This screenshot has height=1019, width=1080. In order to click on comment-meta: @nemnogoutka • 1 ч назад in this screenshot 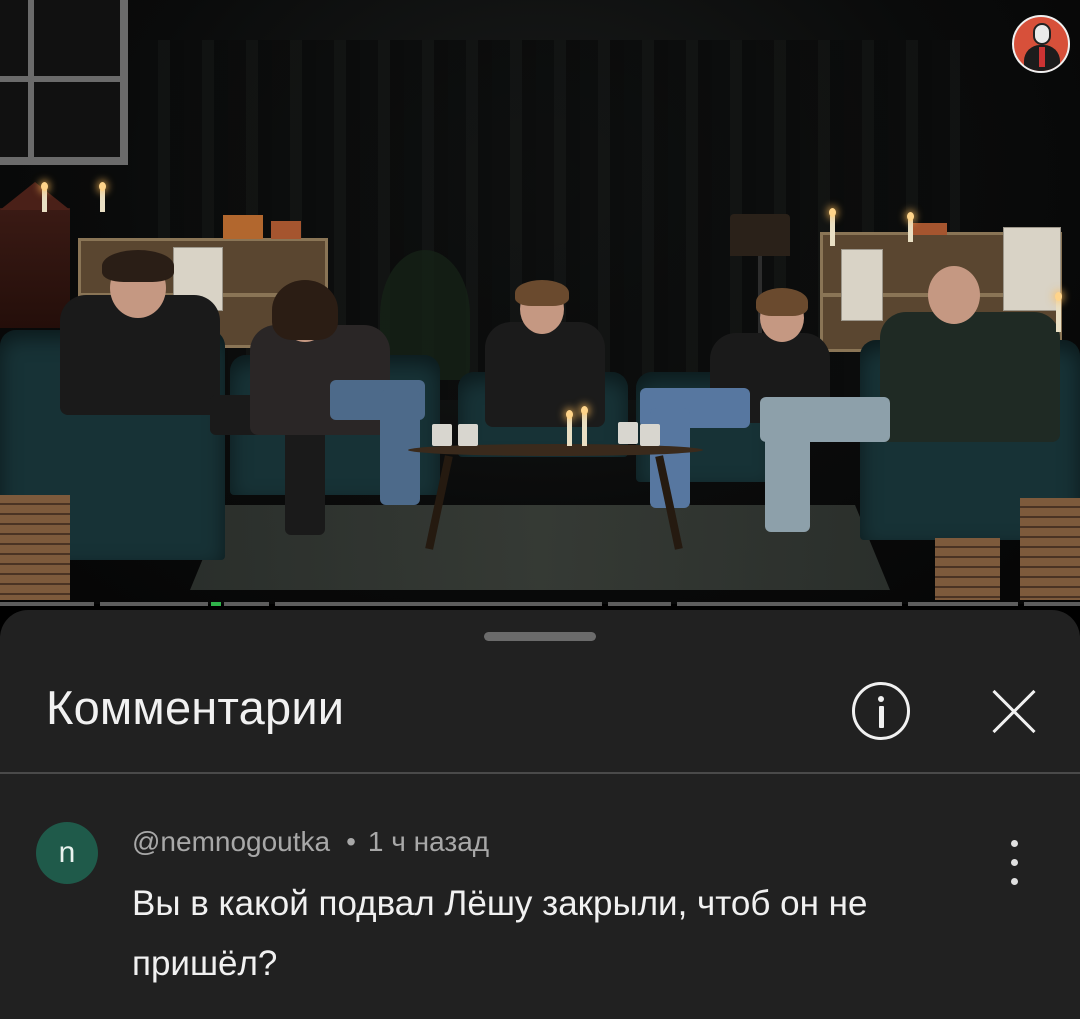, I will do `click(310, 842)`.